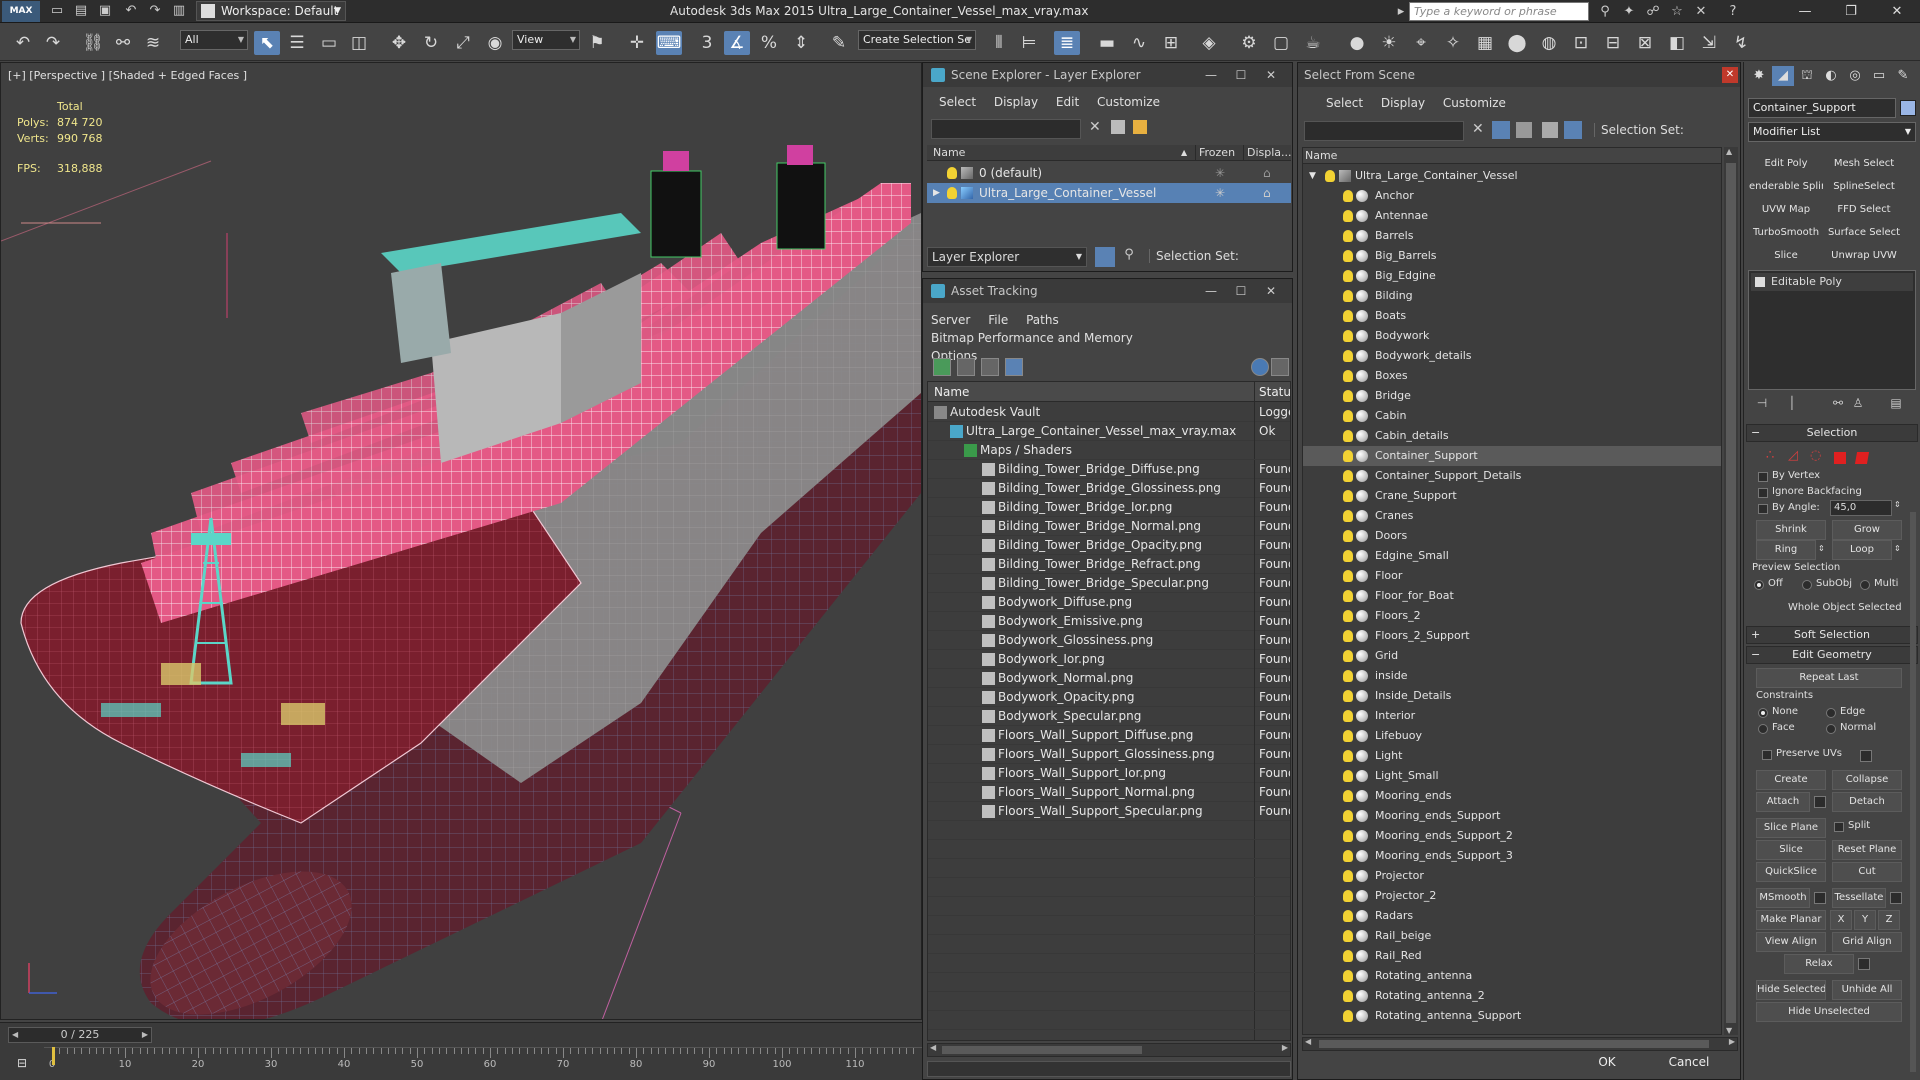  Describe the element at coordinates (1832, 655) in the screenshot. I see `edit-geometry-rollout: − Edit Geometry` at that location.